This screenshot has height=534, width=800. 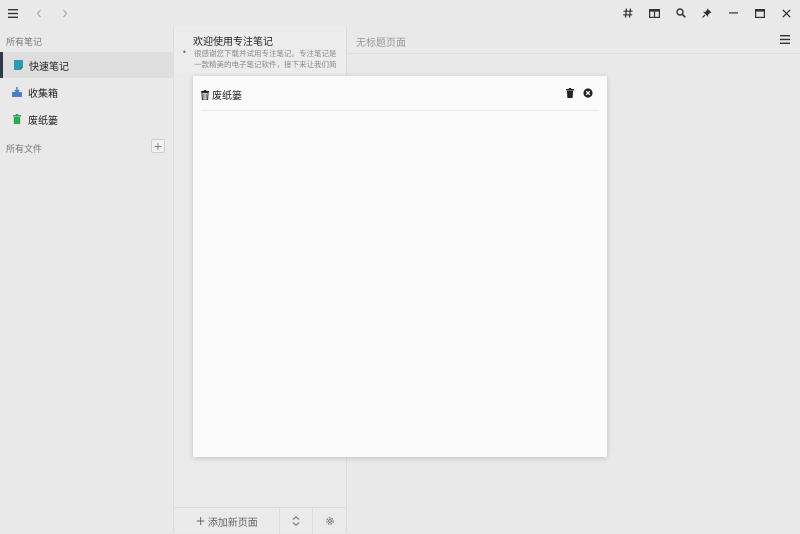 I want to click on all-files-label: 所有文件, so click(x=24, y=148).